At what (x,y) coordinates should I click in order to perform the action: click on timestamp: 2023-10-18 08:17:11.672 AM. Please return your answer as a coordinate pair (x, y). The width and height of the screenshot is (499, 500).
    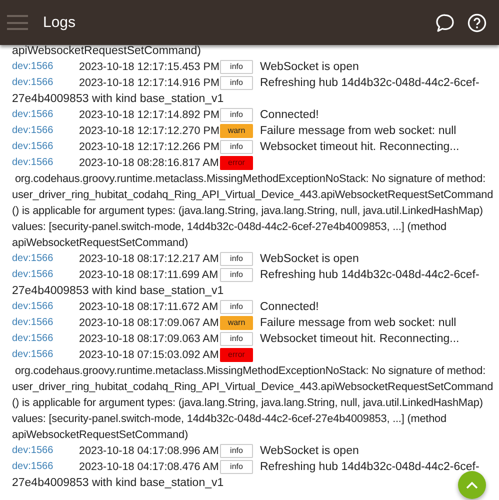
    Looking at the image, I should click on (149, 307).